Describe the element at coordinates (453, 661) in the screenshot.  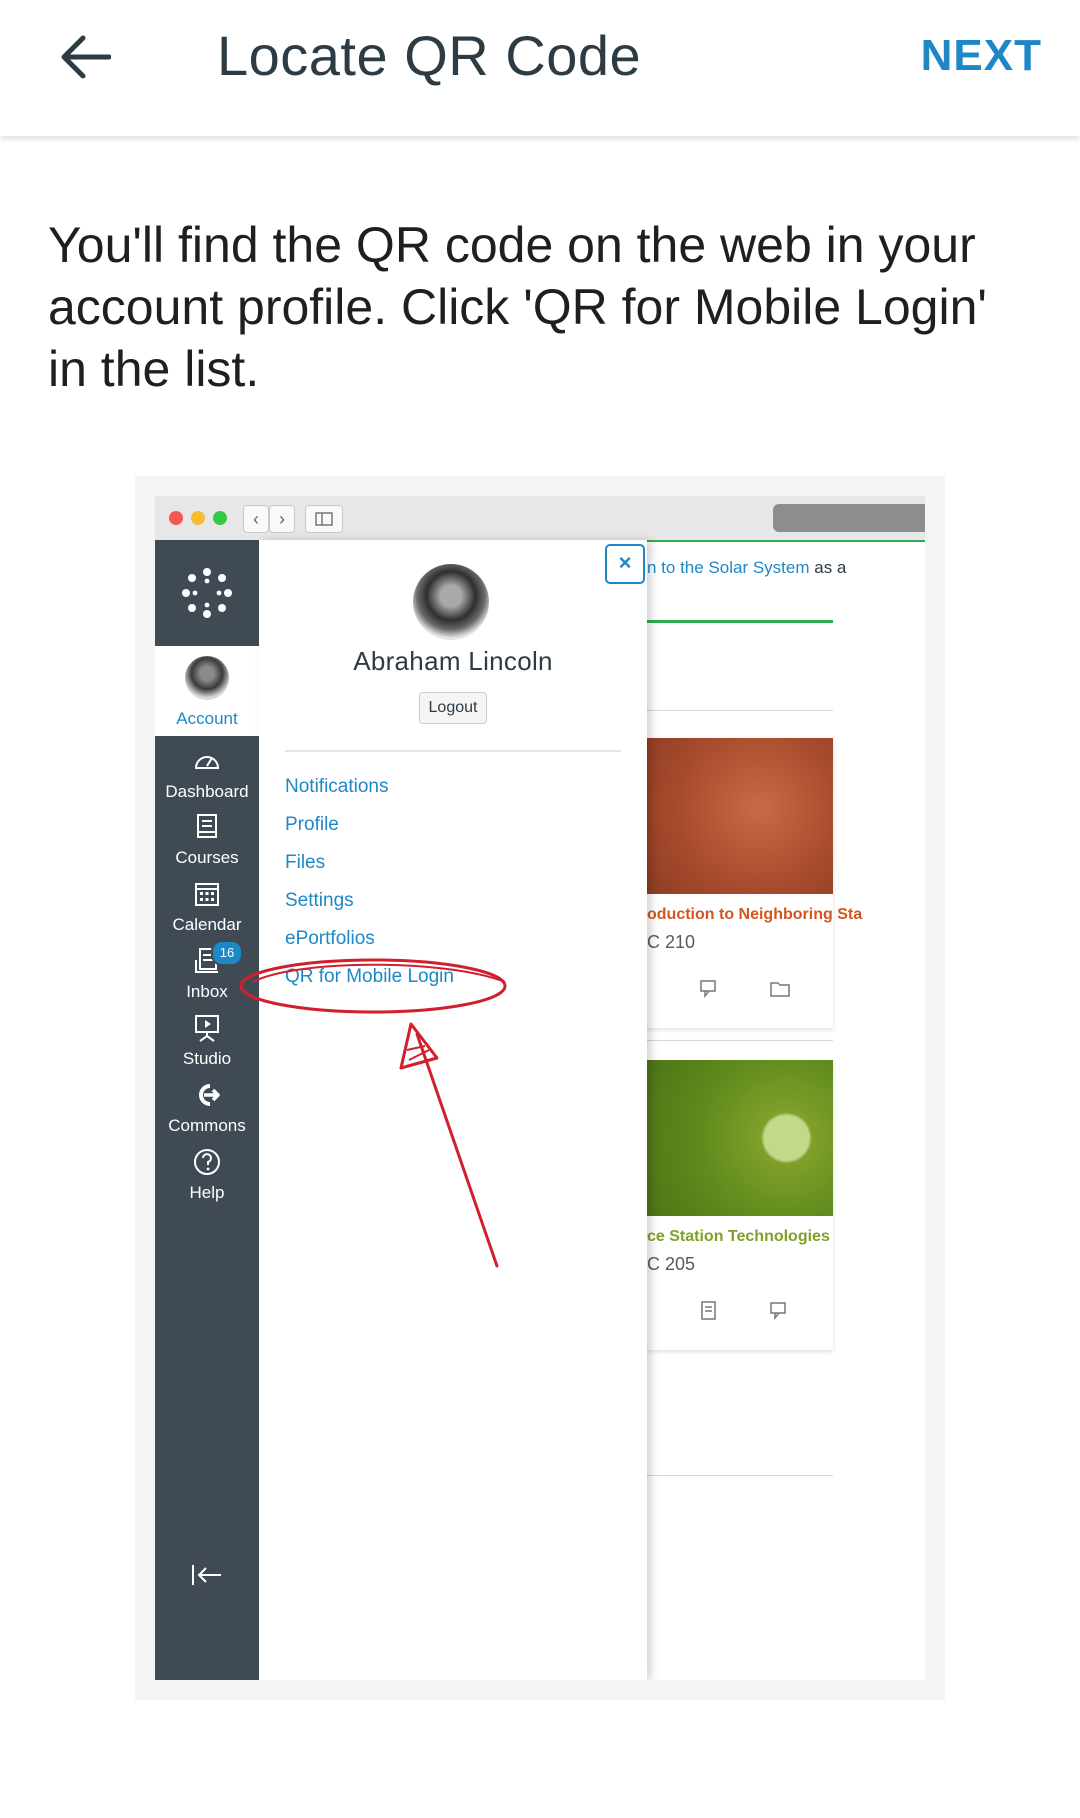
I see `user-name: Abraham Lincoln` at that location.